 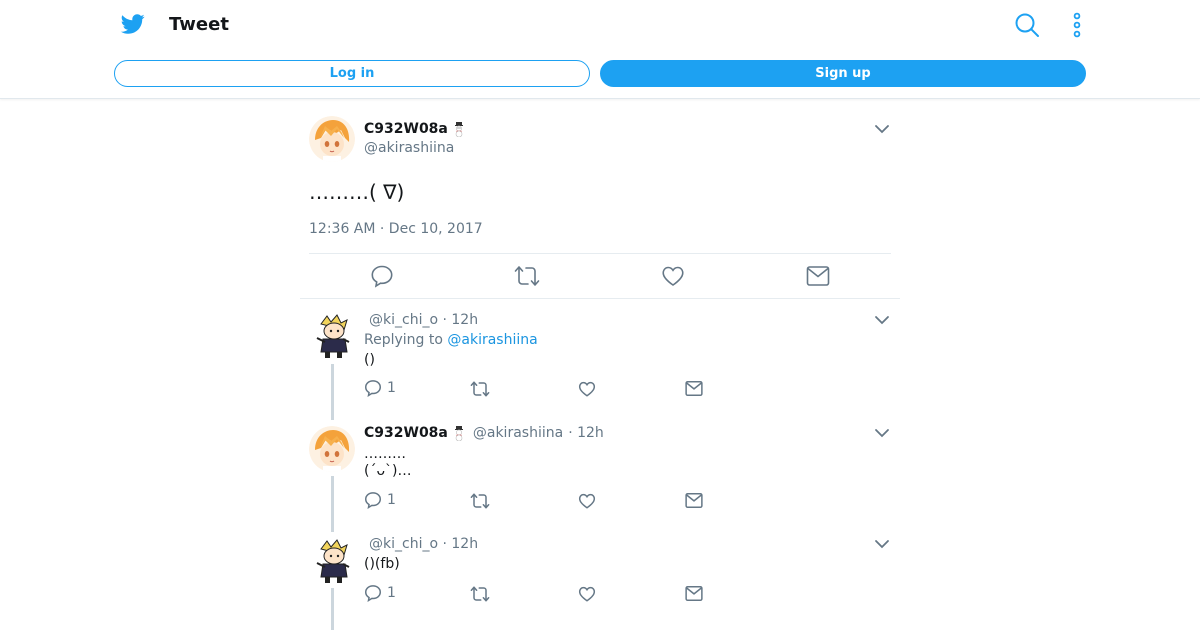 What do you see at coordinates (518, 433) in the screenshot?
I see `reply-handle: @akirashiina` at bounding box center [518, 433].